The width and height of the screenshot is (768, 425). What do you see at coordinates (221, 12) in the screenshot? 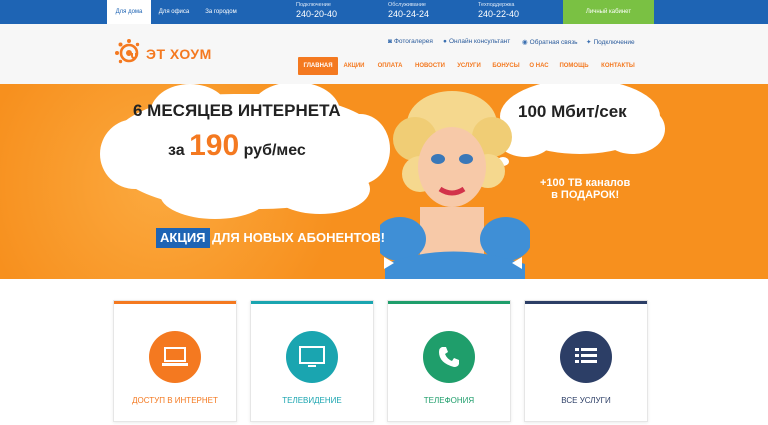
I see `tab-countryside: За городом` at bounding box center [221, 12].